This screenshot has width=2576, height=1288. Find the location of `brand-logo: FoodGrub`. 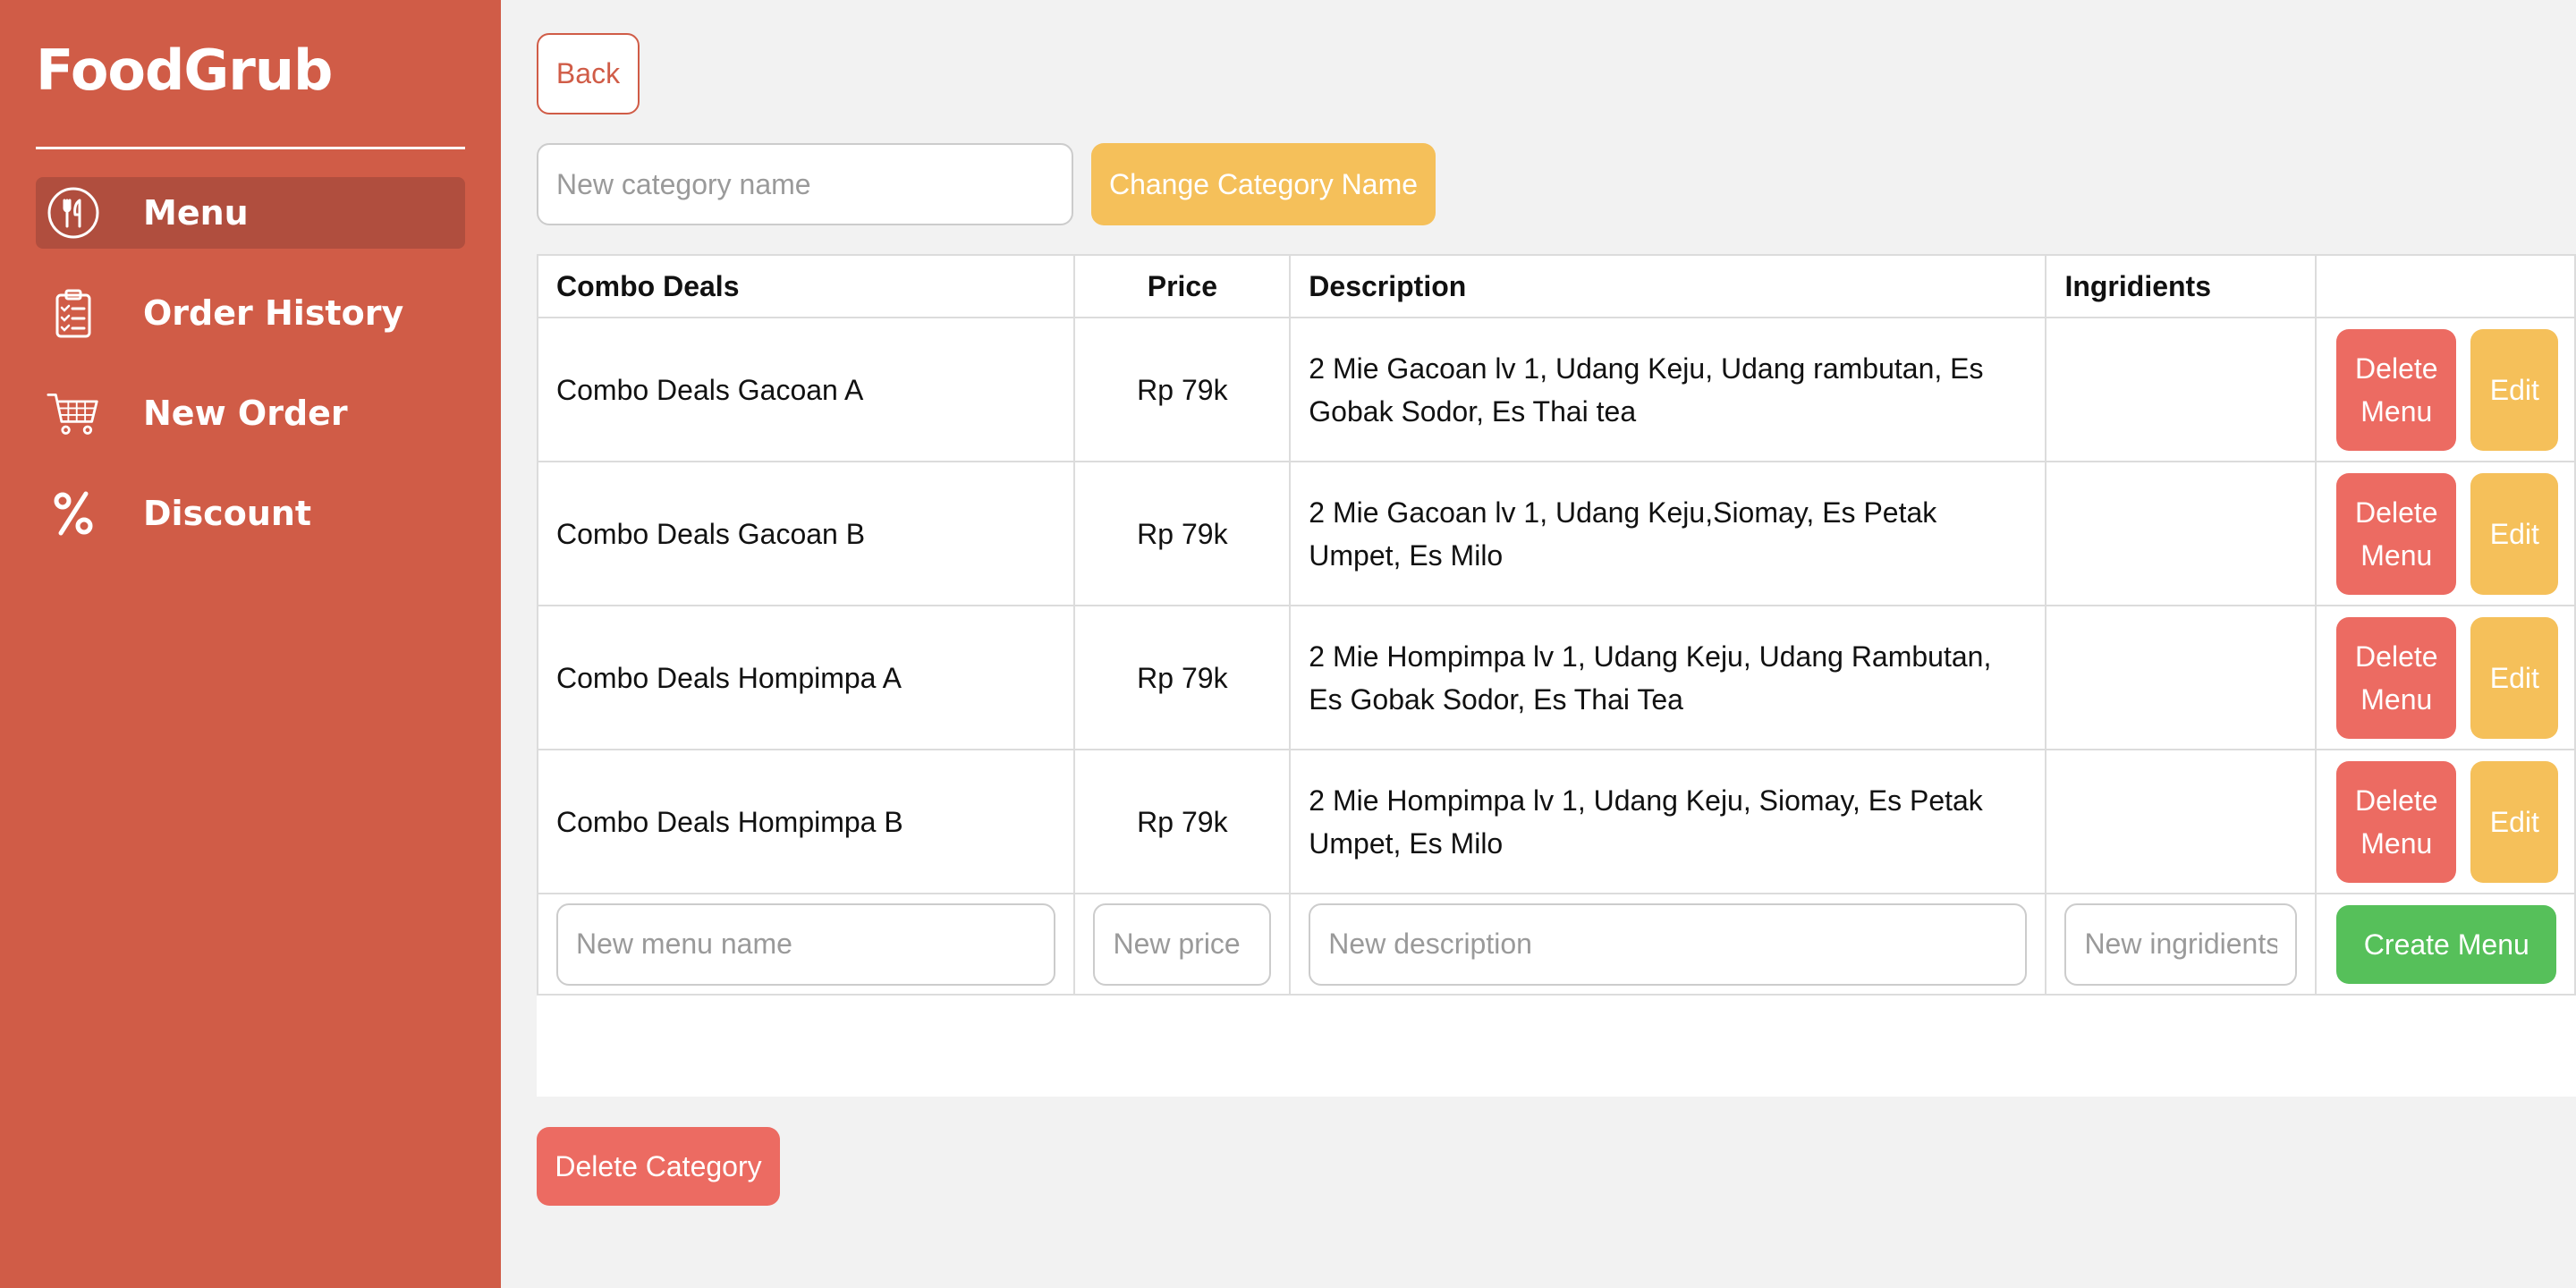

brand-logo: FoodGrub is located at coordinates (184, 70).